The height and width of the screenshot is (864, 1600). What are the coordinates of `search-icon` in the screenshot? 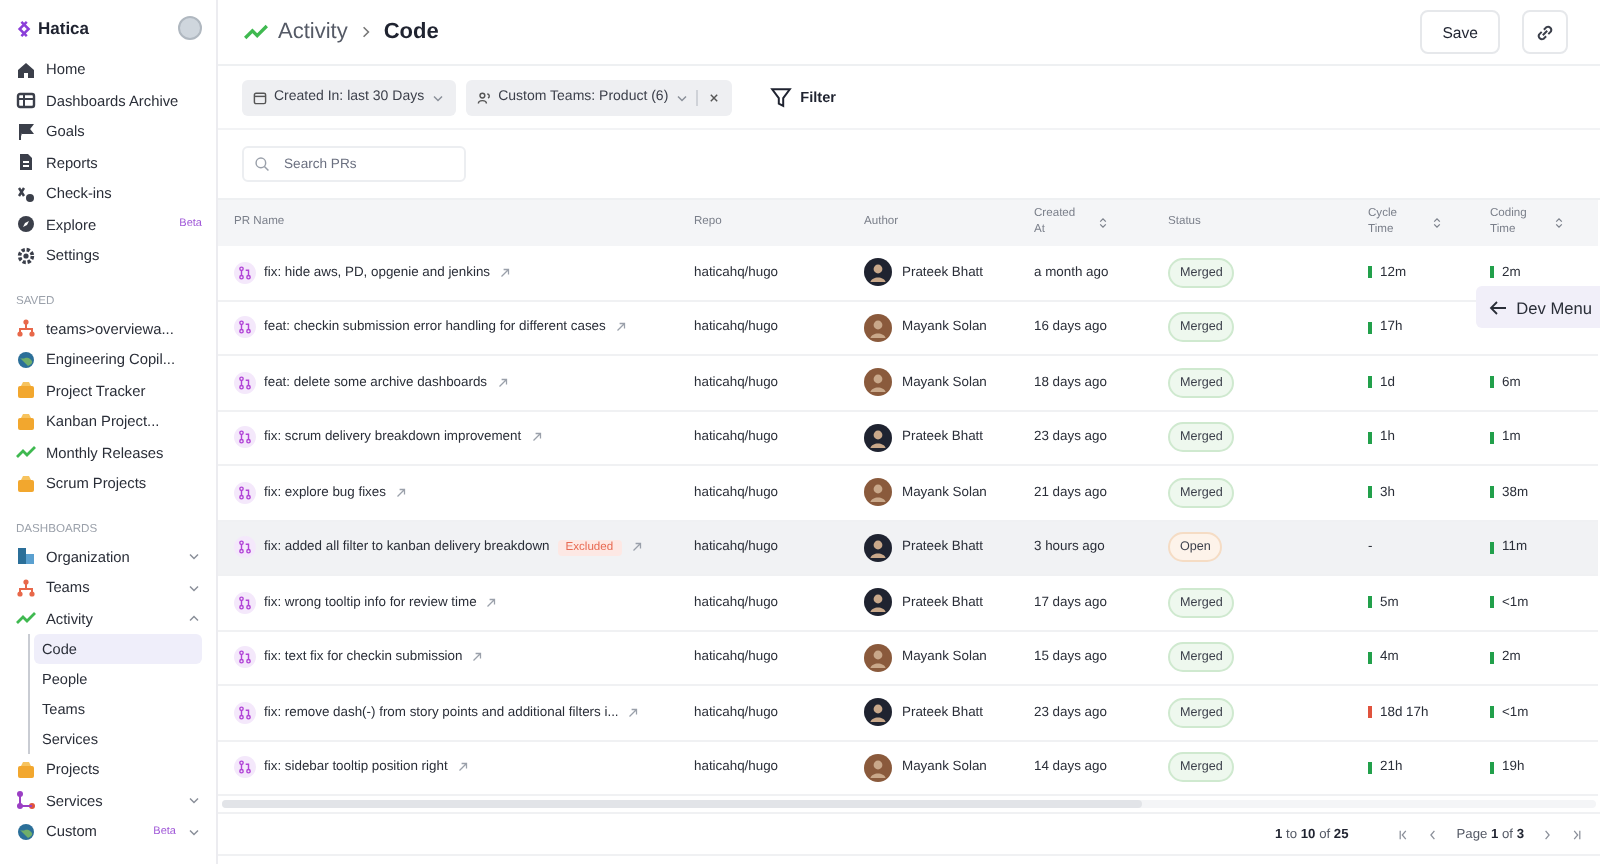 It's located at (262, 164).